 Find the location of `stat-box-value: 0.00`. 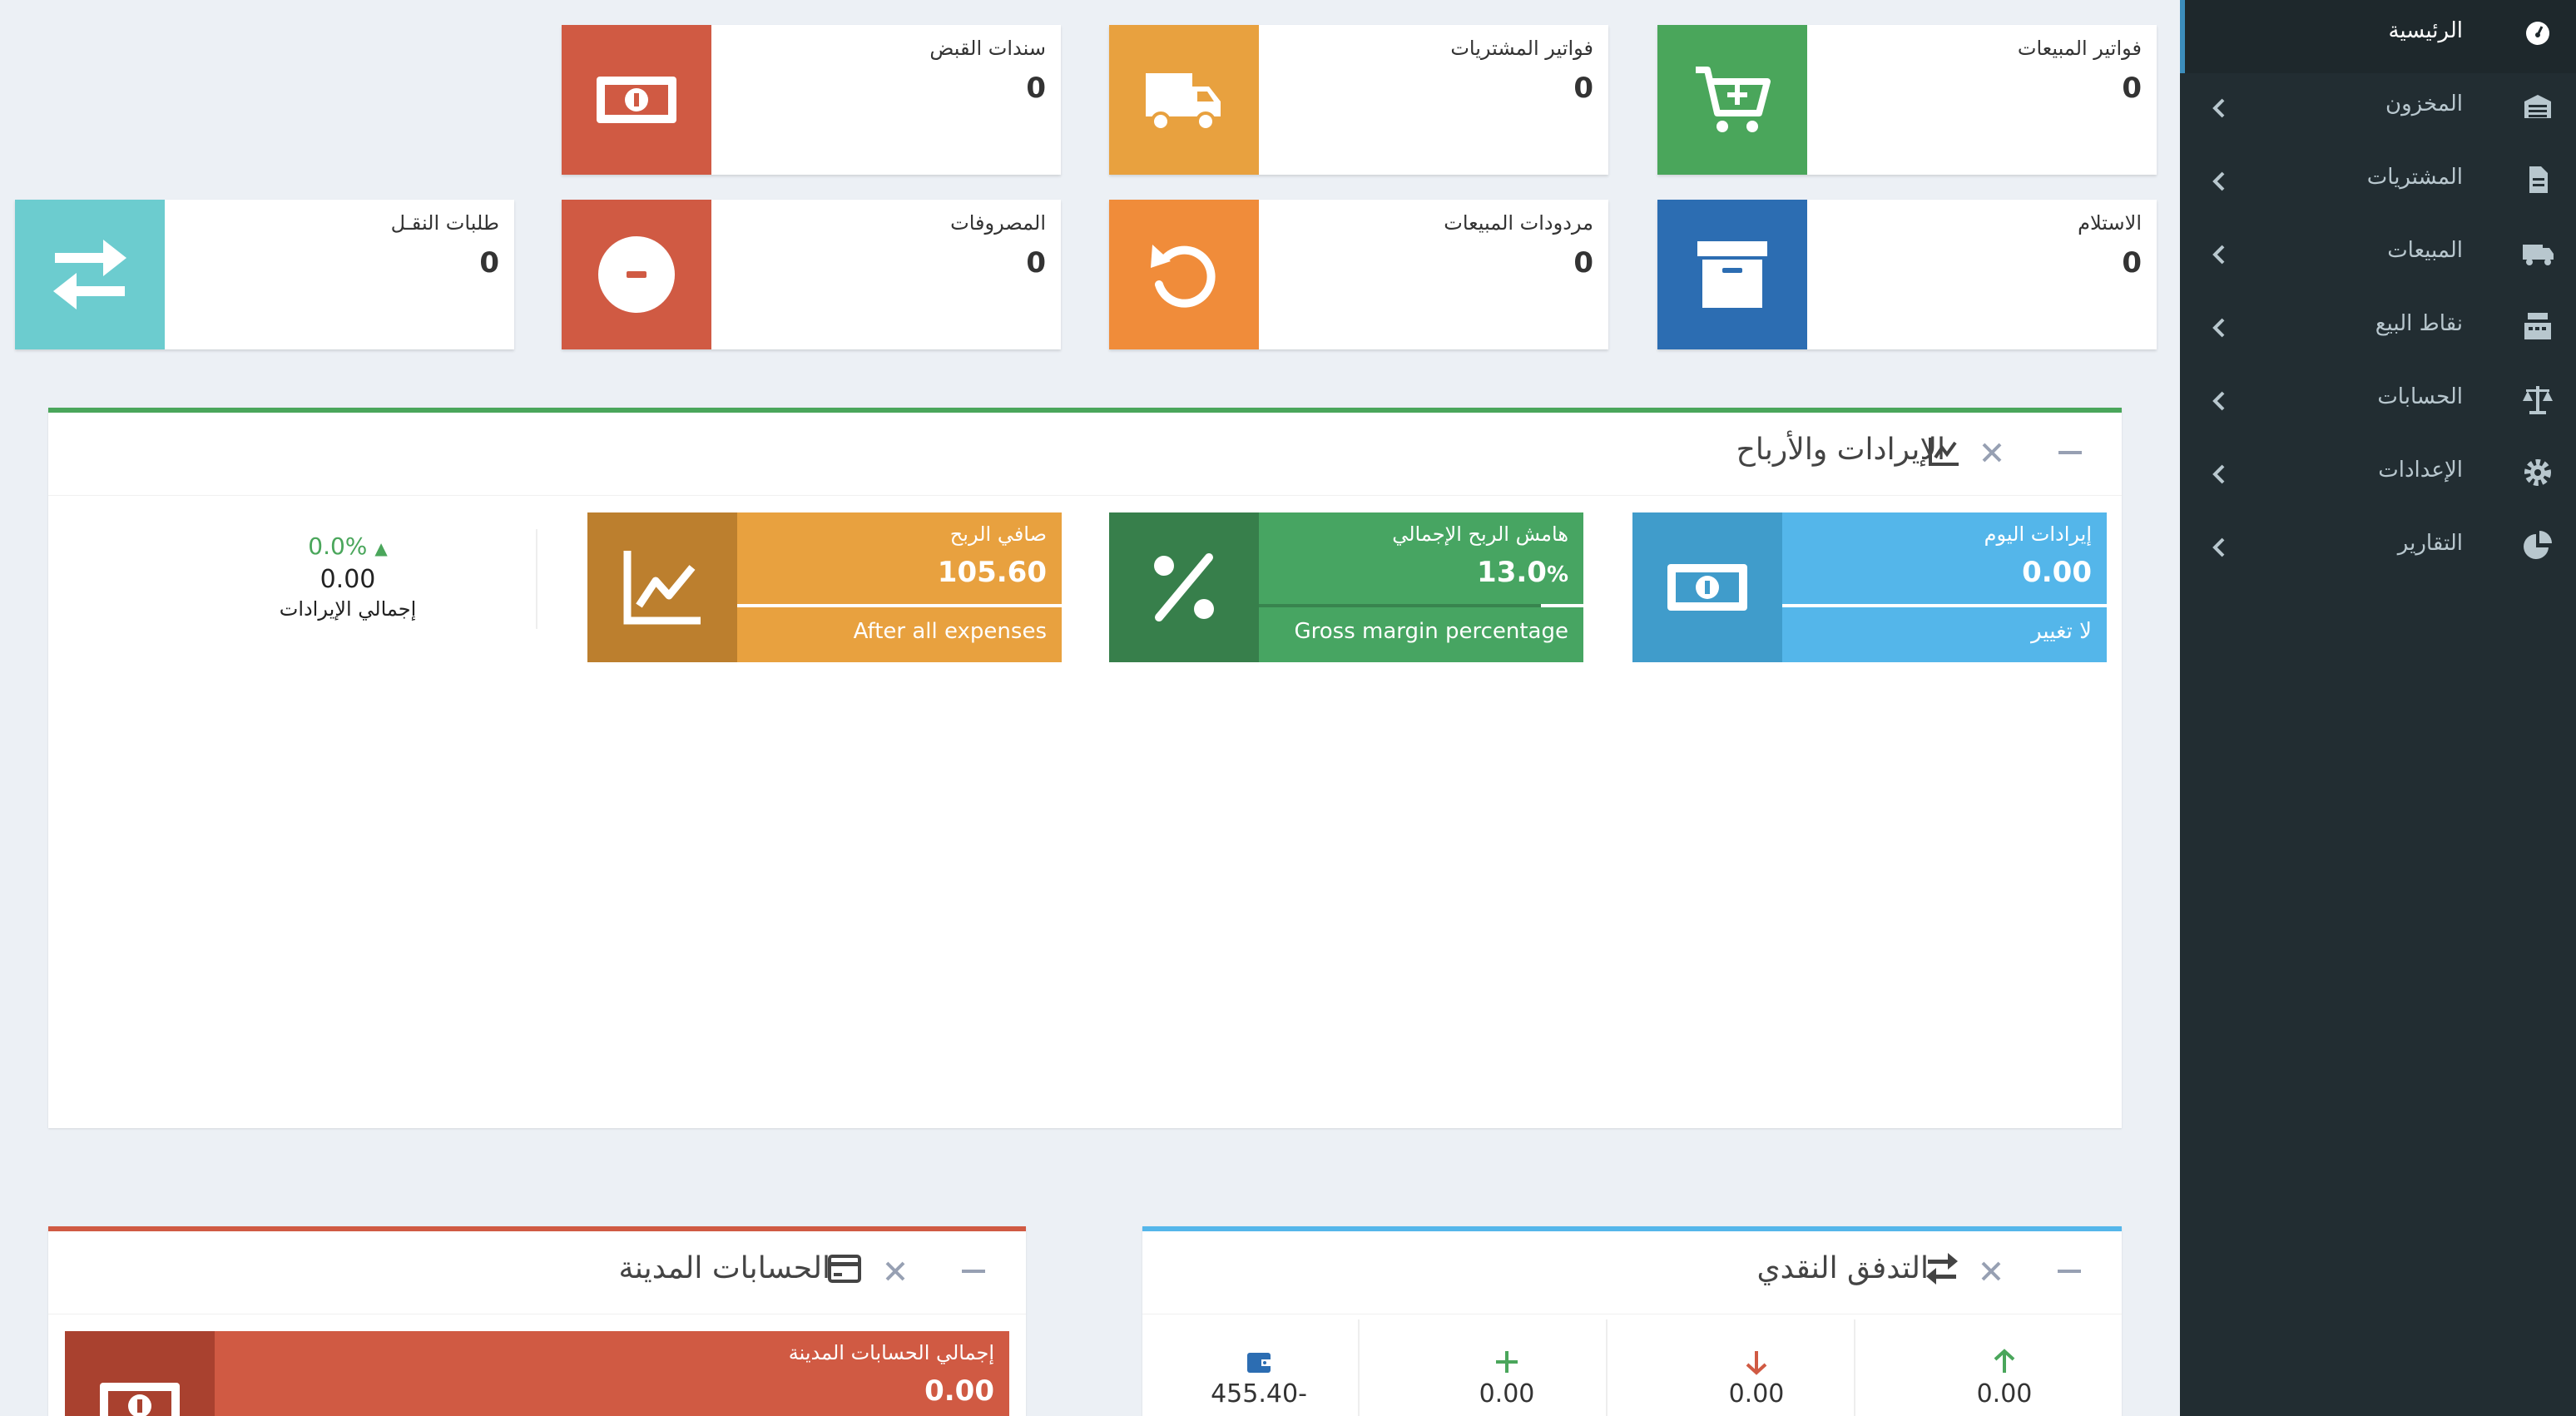

stat-box-value: 0.00 is located at coordinates (2057, 573).